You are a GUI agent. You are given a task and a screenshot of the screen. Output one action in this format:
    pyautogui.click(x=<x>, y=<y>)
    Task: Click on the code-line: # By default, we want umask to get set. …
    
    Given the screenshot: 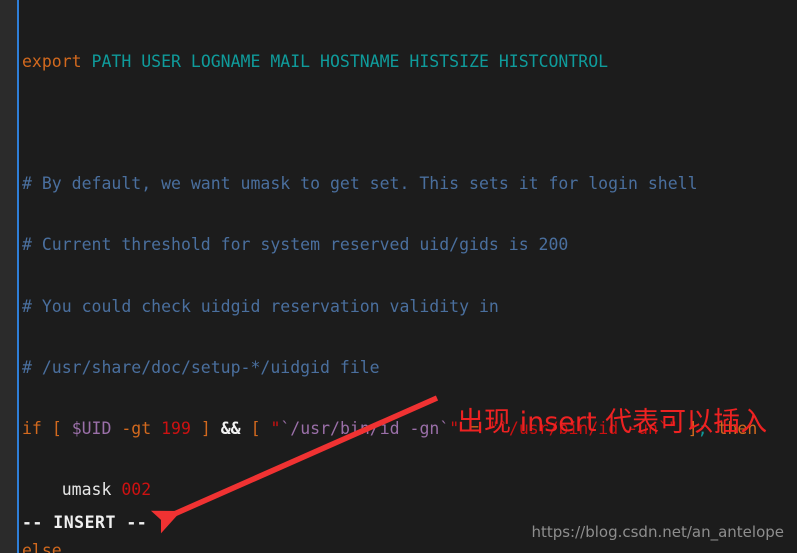 What is the action you would take?
    pyautogui.click(x=360, y=184)
    